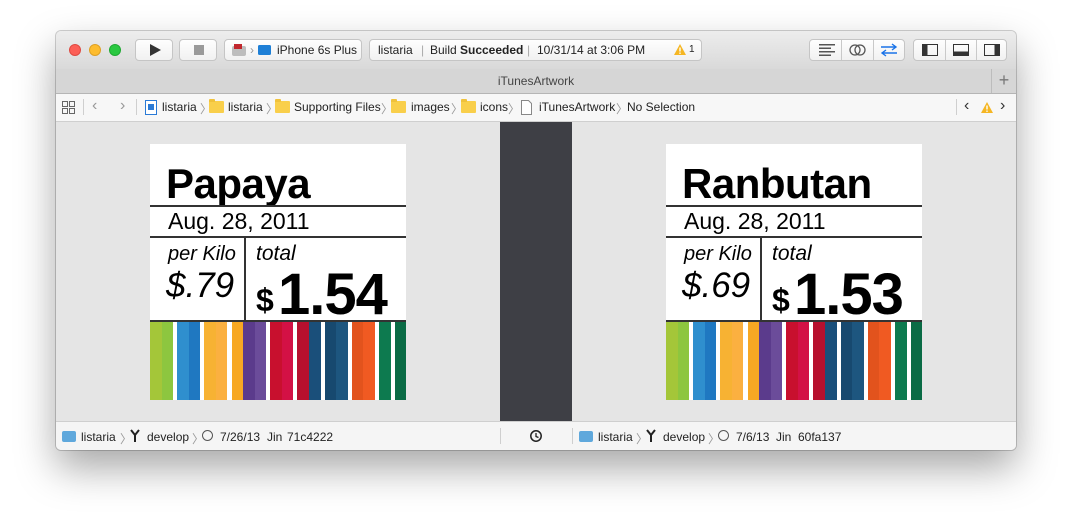 Image resolution: width=1072 pixels, height=530 pixels. Describe the element at coordinates (661, 107) in the screenshot. I see `jumpbar-selection: No Selection` at that location.